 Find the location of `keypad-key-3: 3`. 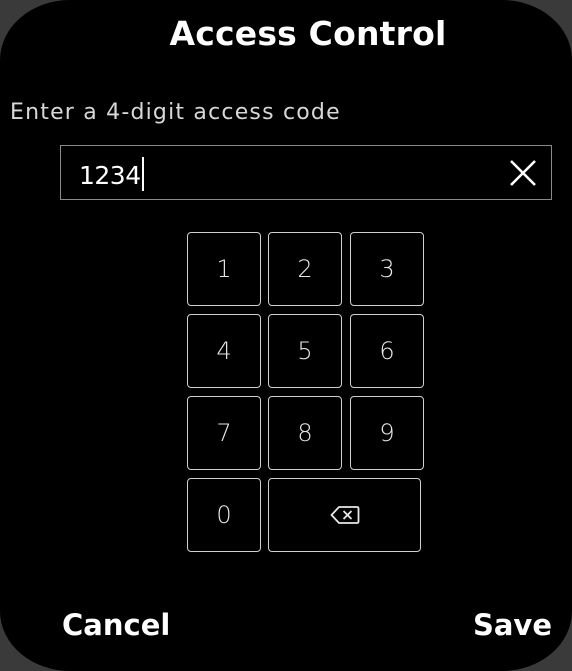

keypad-key-3: 3 is located at coordinates (387, 269).